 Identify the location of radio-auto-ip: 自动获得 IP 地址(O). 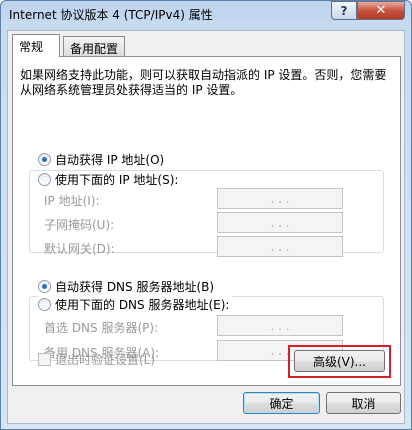
(103, 159).